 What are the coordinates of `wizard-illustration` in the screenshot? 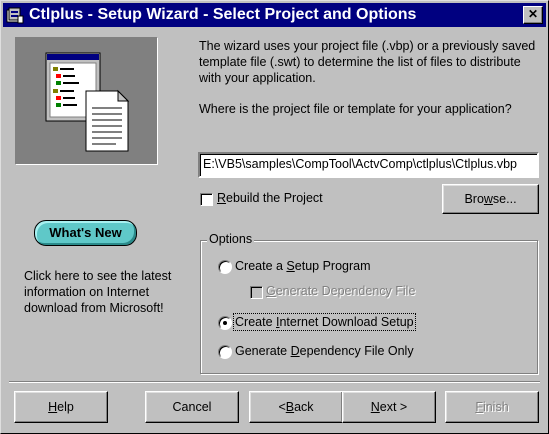 It's located at (86, 101).